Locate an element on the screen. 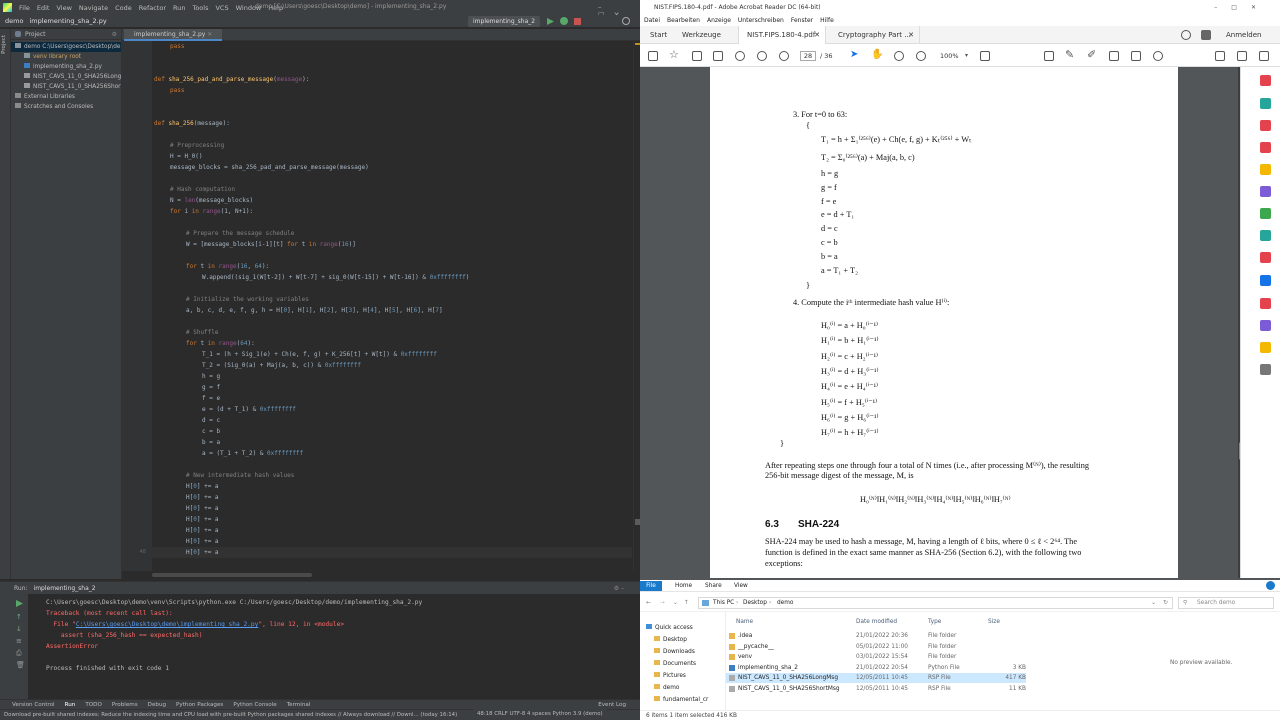 The height and width of the screenshot is (720, 1280). comment-tool-icon is located at coordinates (1265, 169).